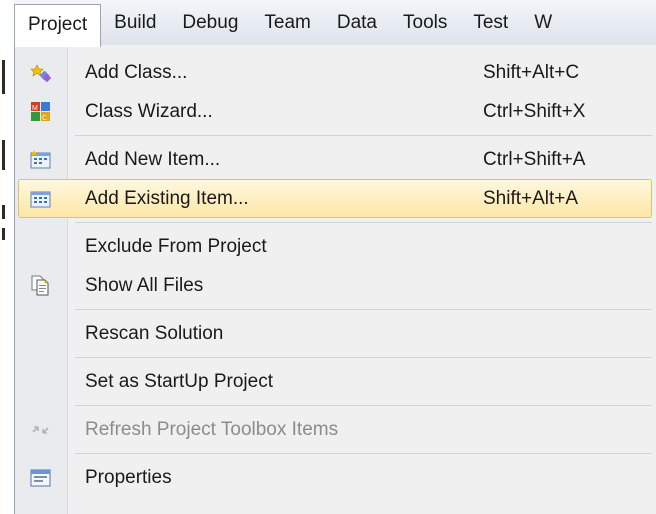  What do you see at coordinates (531, 198) in the screenshot?
I see `menu-item-shortcut: Shift+Alt+A` at bounding box center [531, 198].